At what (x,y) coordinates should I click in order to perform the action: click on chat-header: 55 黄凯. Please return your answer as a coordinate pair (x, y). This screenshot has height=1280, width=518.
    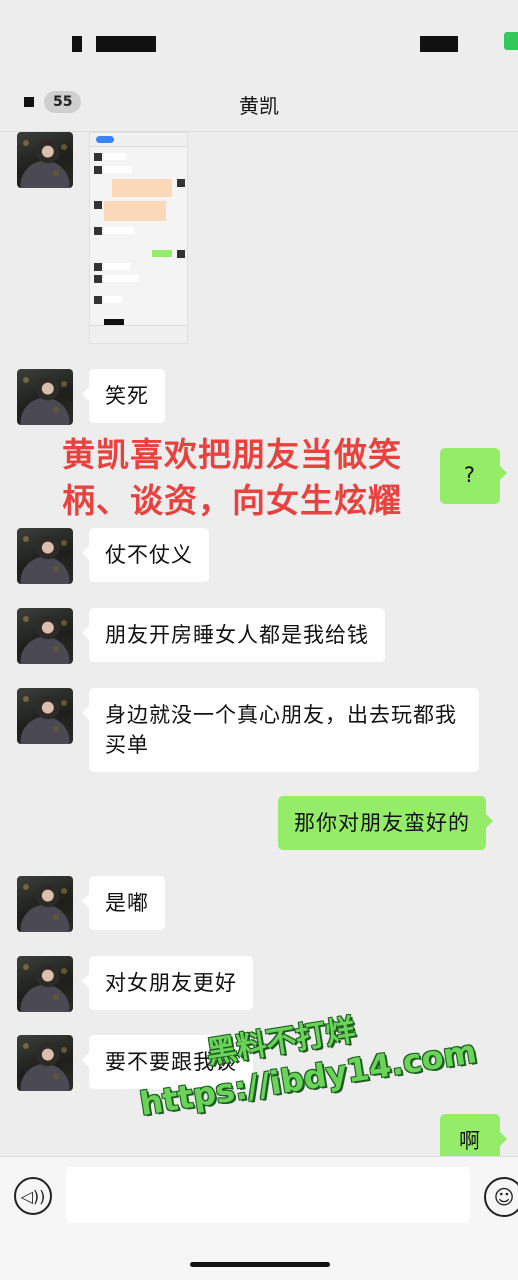
    Looking at the image, I should click on (259, 101).